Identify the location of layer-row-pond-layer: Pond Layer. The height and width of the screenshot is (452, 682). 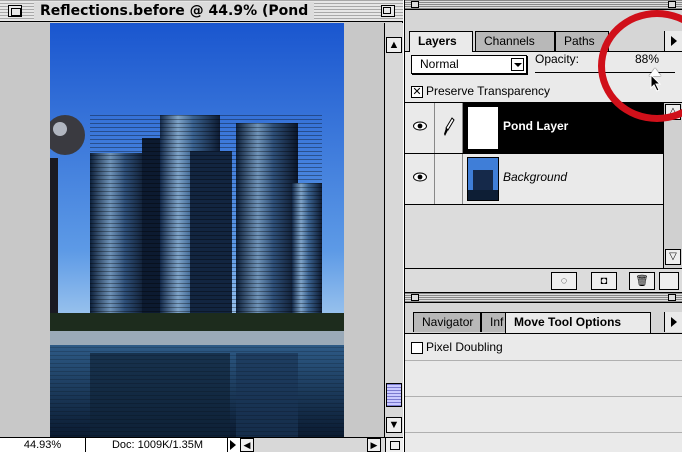
(534, 128).